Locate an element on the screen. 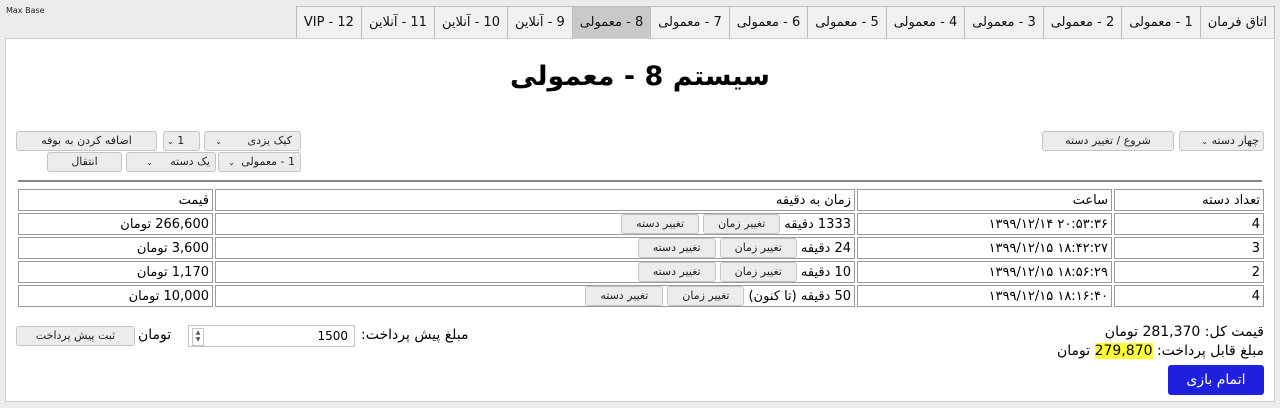 The height and width of the screenshot is (408, 1280). cell-price: 1,170 تومان is located at coordinates (115, 272).